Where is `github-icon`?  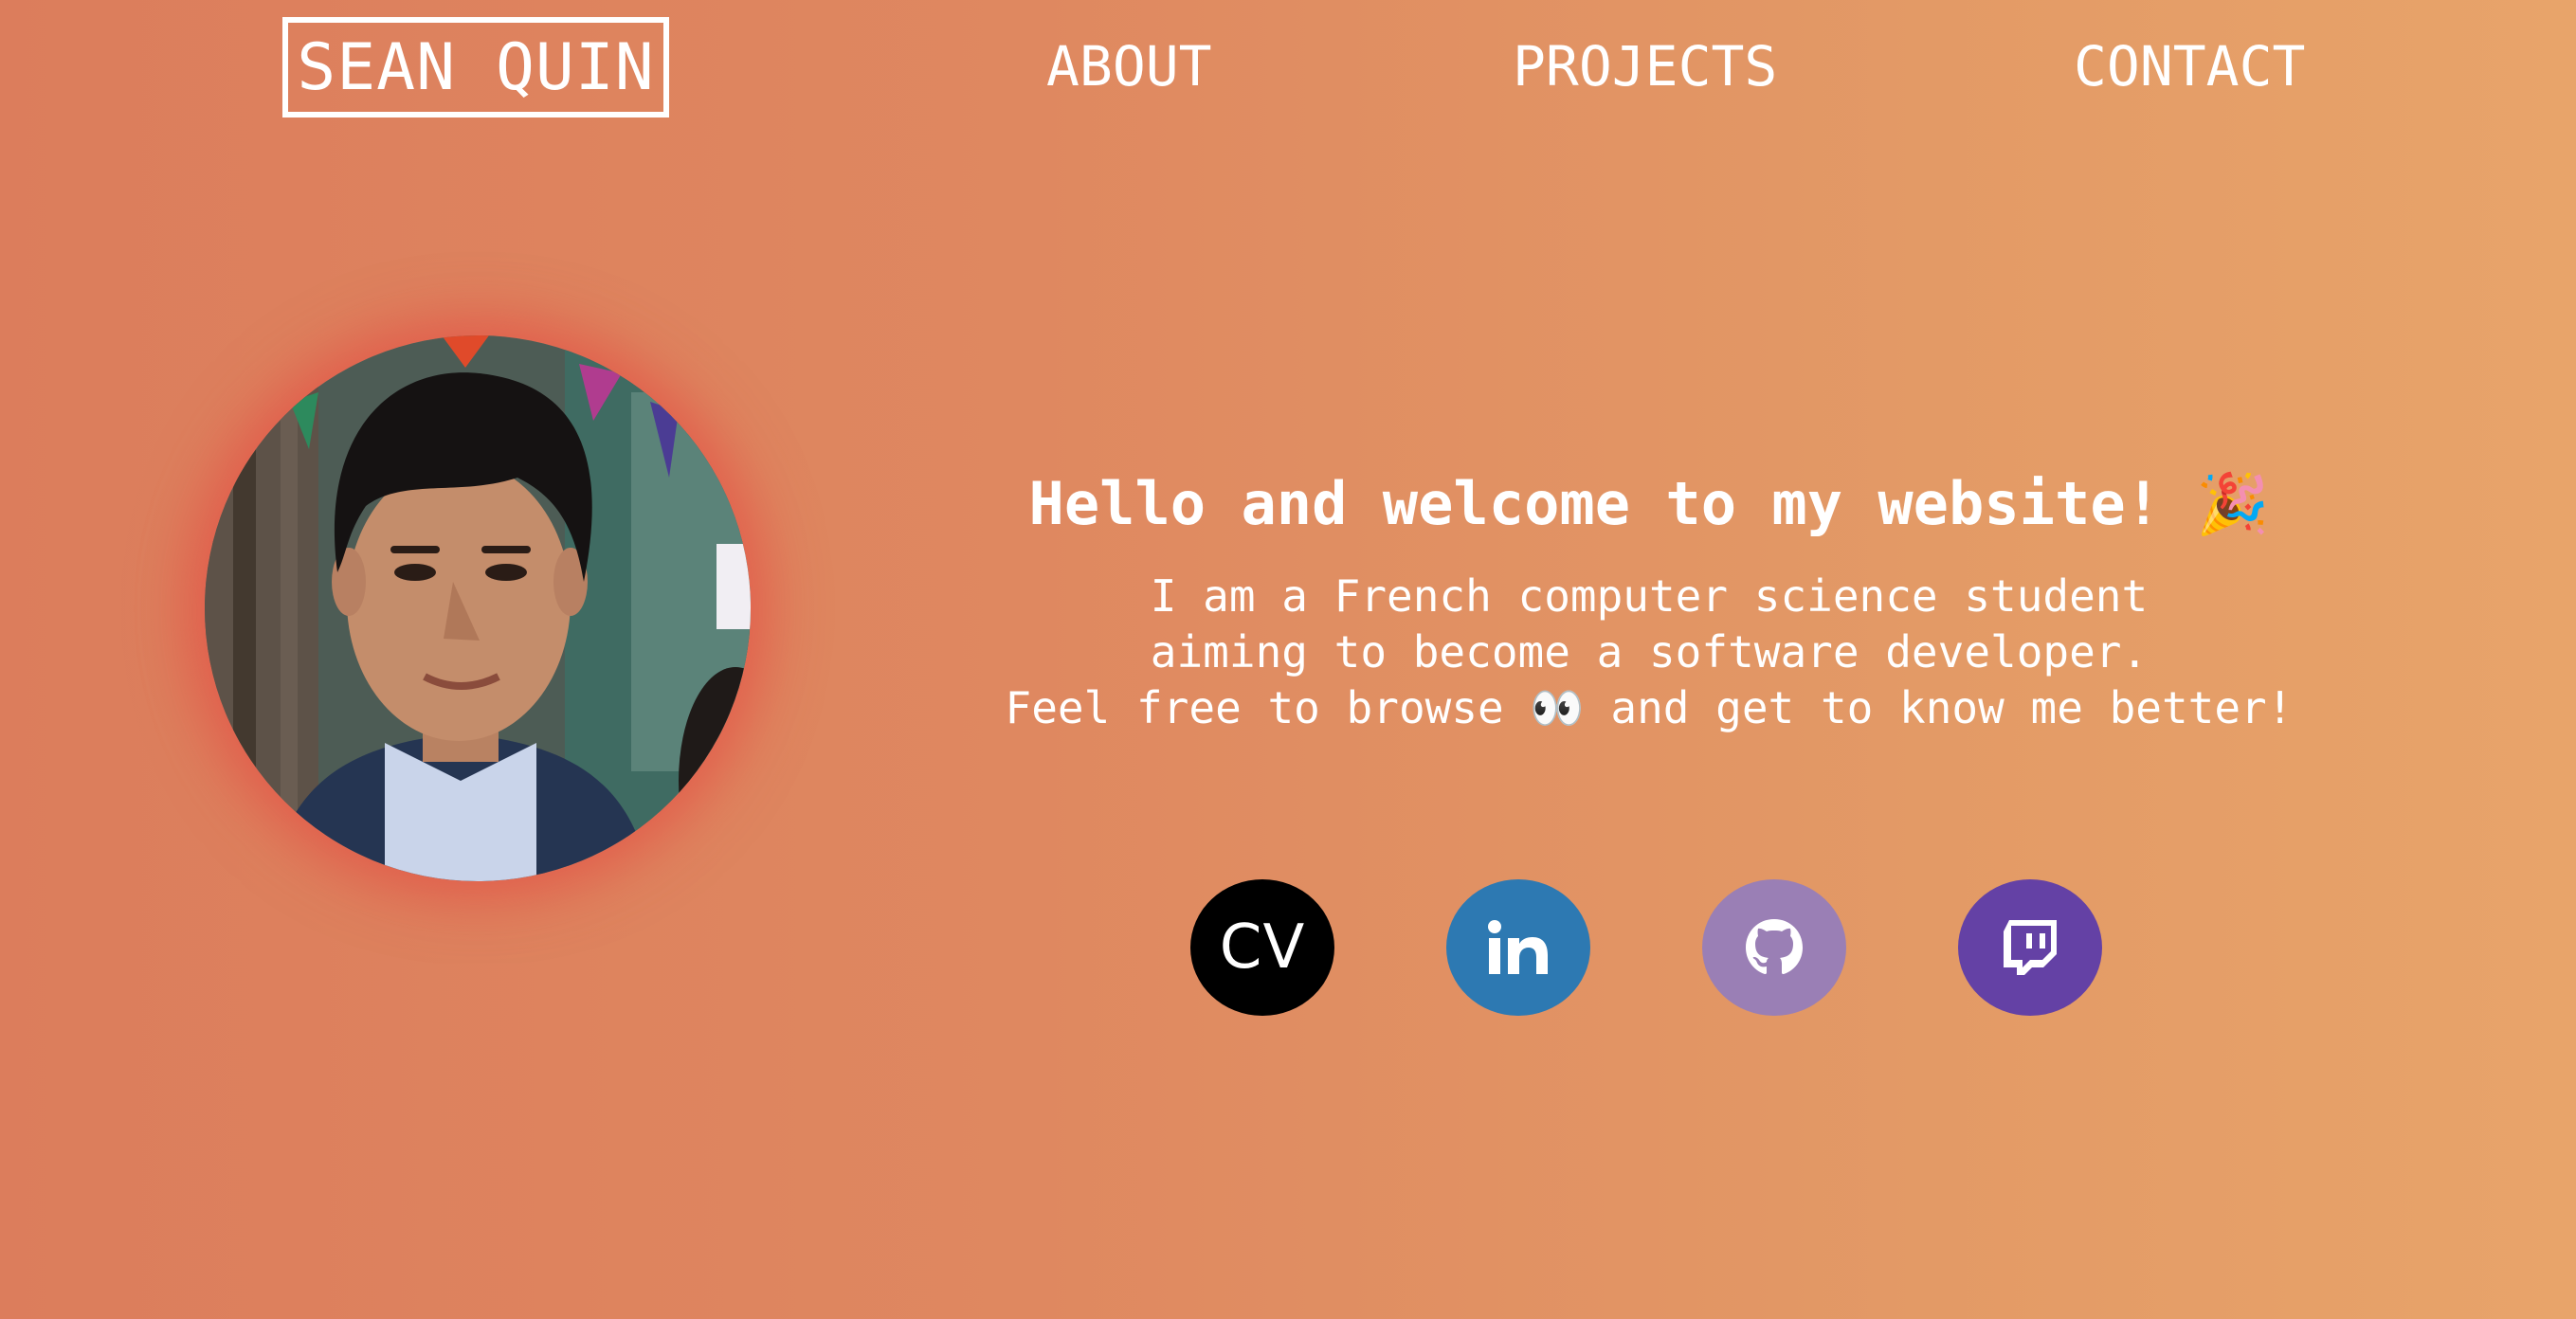 github-icon is located at coordinates (1774, 947).